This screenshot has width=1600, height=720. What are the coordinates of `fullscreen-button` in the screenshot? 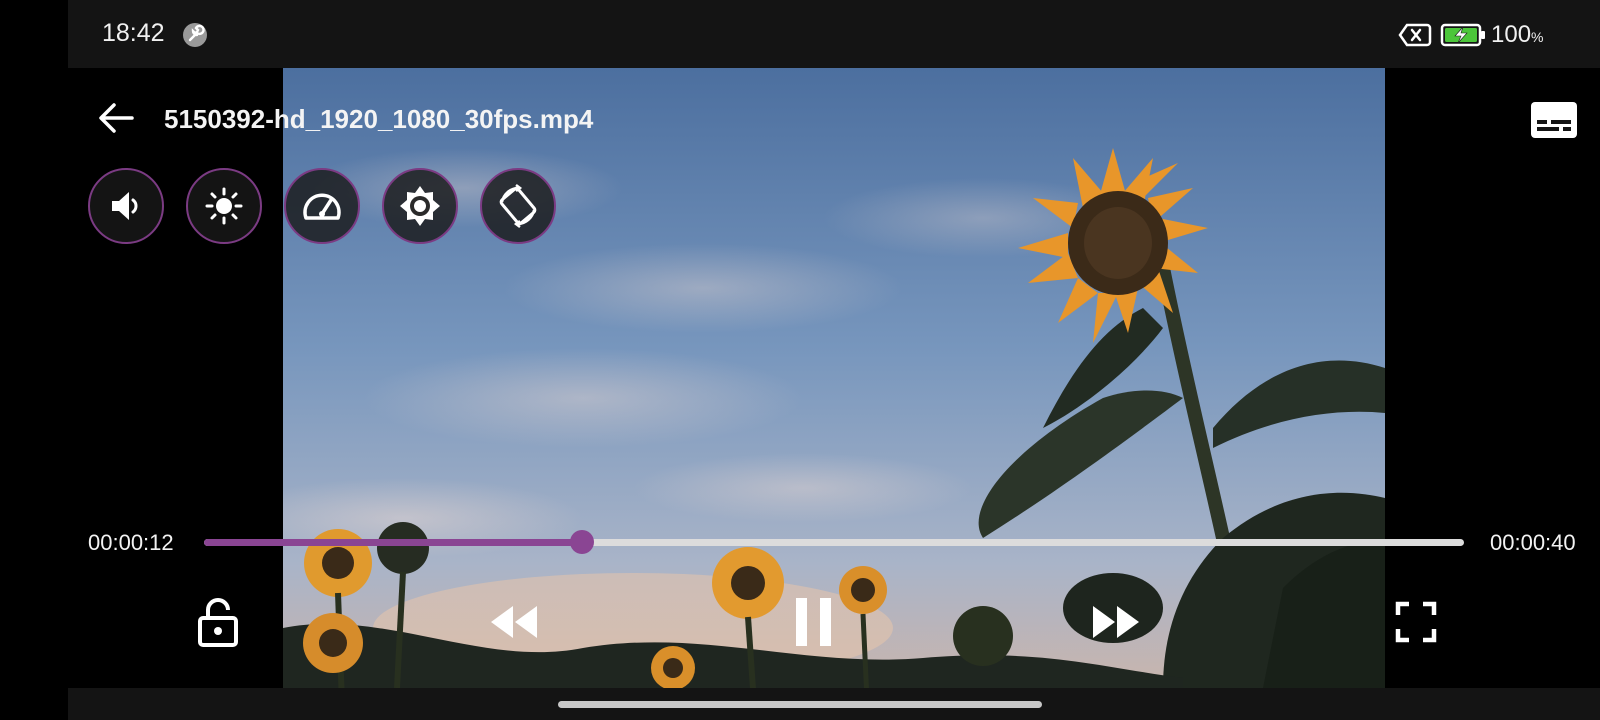 It's located at (1416, 622).